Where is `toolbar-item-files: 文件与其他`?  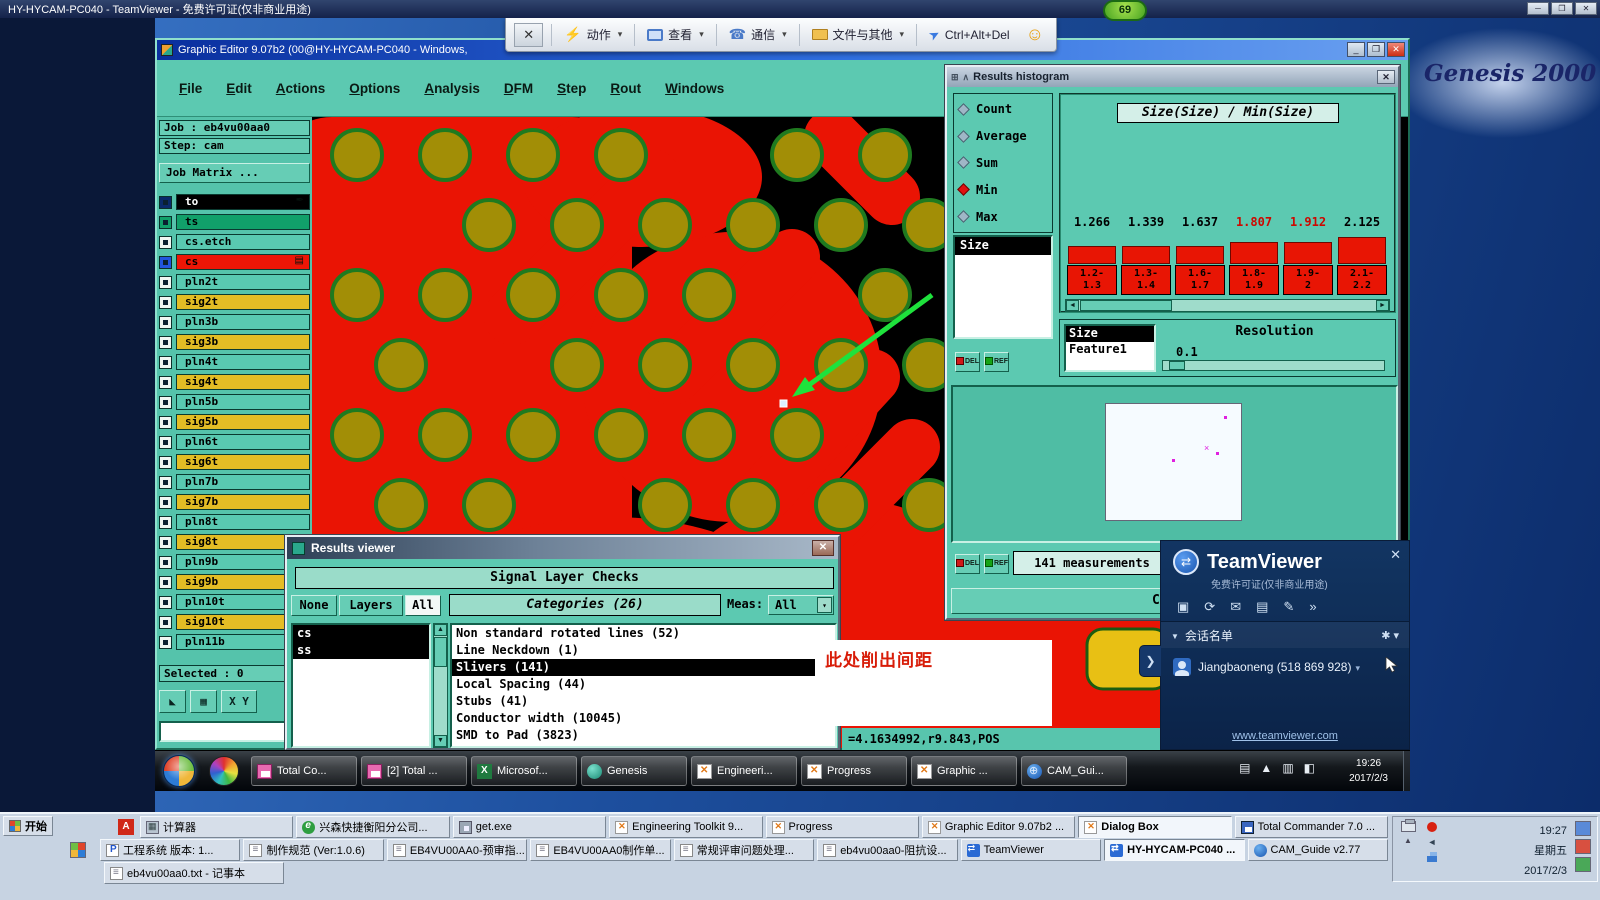
toolbar-item-files: 文件与其他 is located at coordinates (858, 34).